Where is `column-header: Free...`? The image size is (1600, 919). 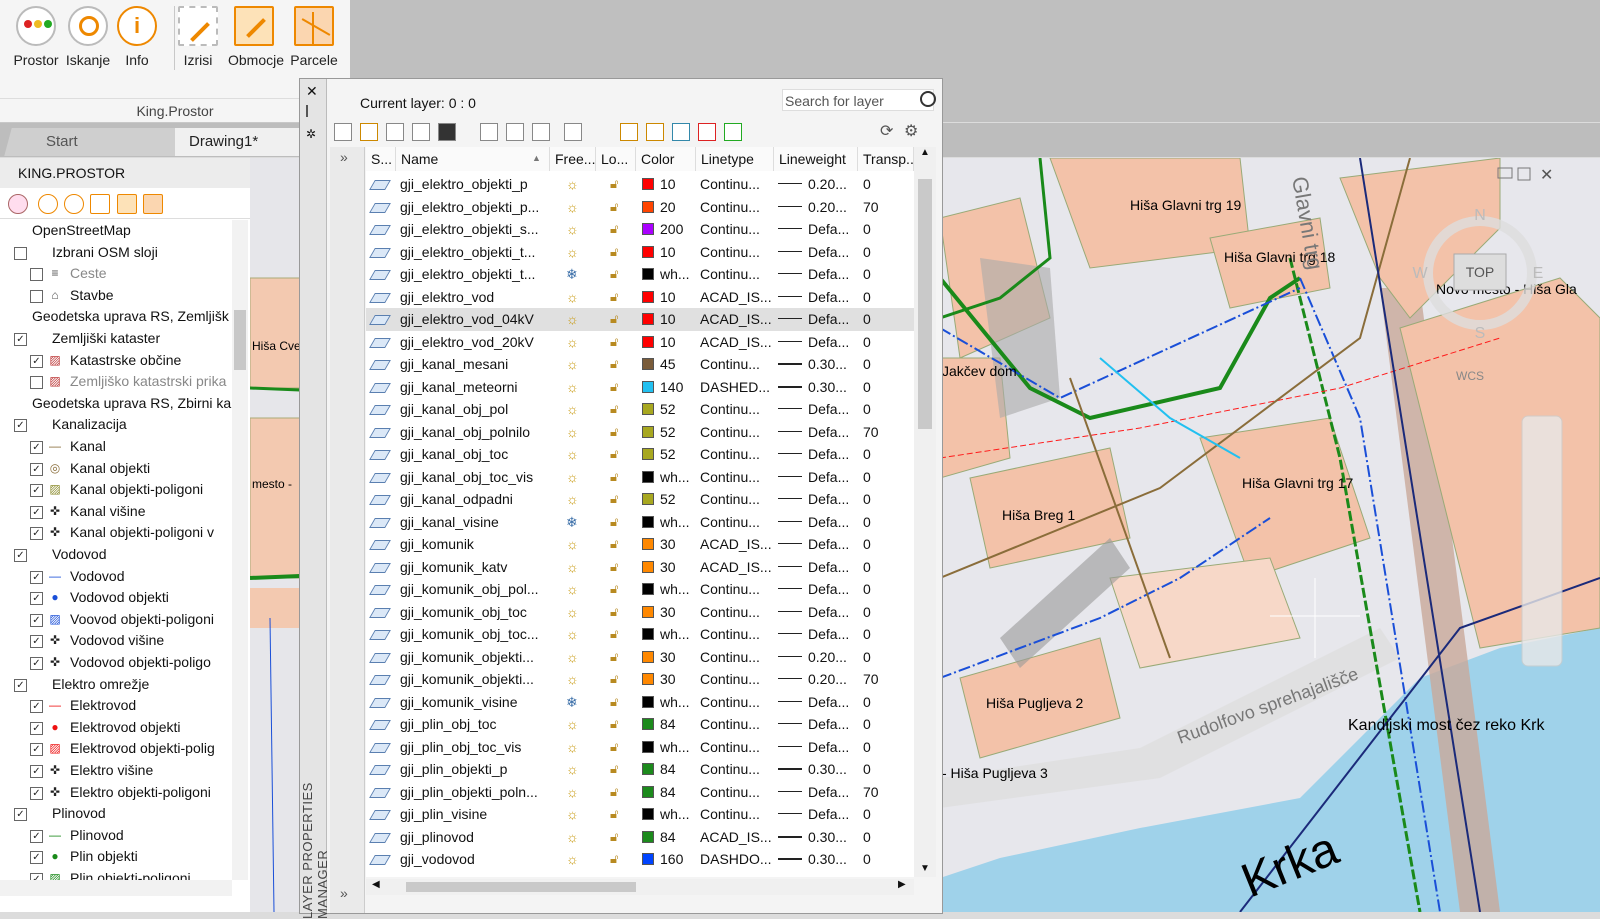
column-header: Free... is located at coordinates (573, 159).